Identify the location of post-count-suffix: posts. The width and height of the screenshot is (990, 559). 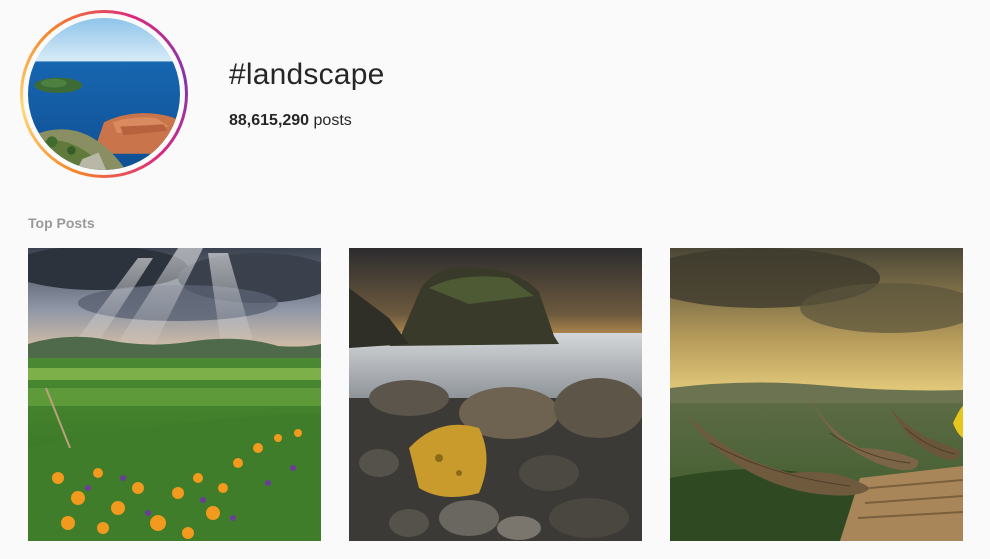
(330, 120).